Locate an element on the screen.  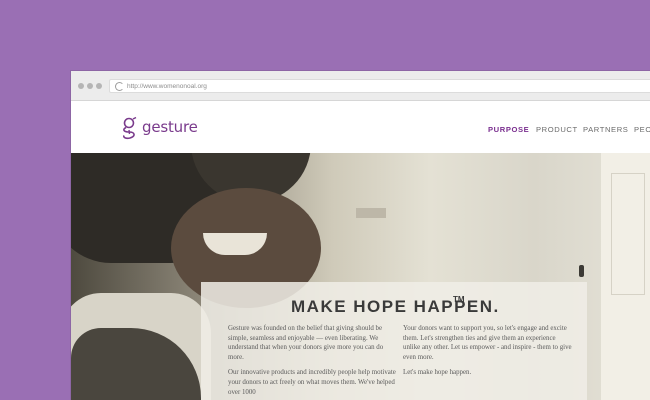
window-maximize-dot-icon is located at coordinates (99, 86).